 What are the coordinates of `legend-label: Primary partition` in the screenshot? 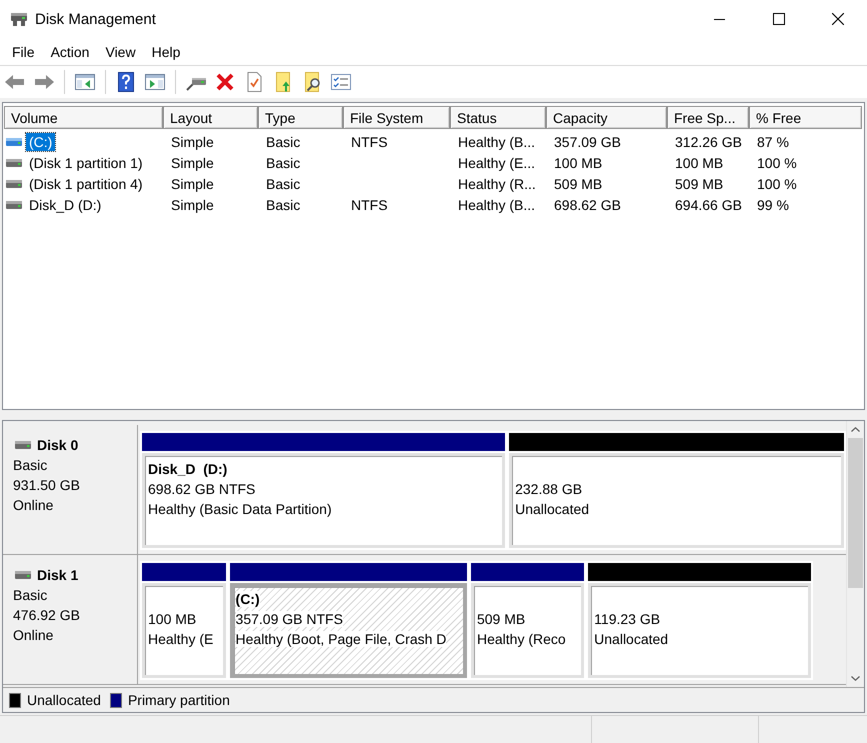 It's located at (179, 700).